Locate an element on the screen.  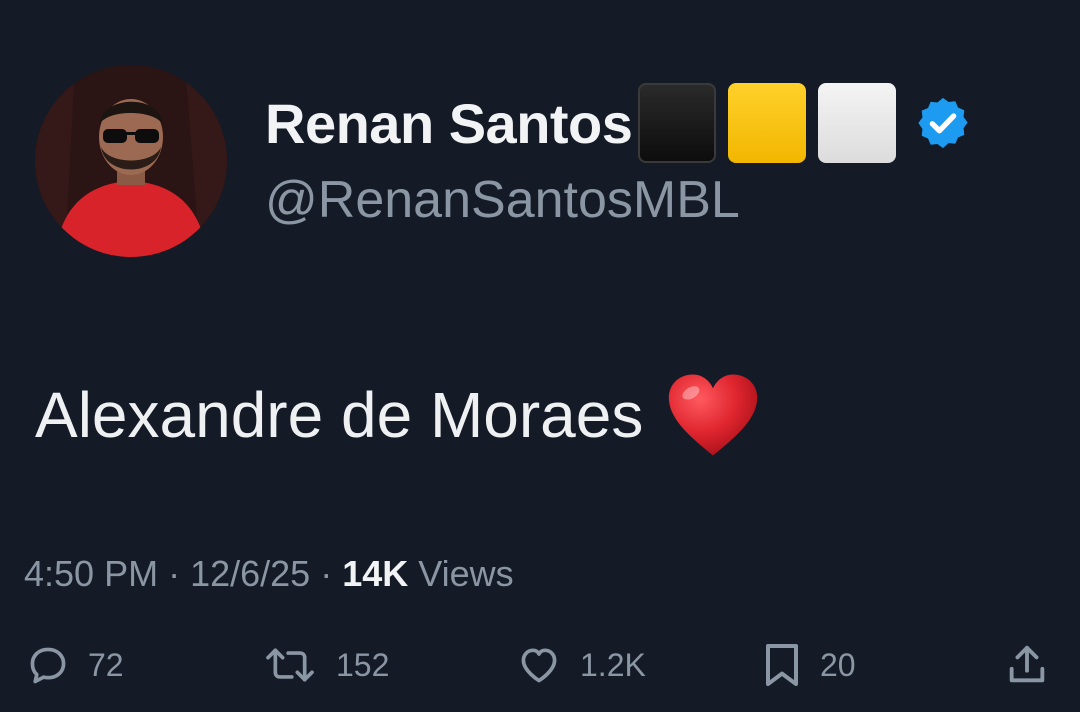
reply-icon is located at coordinates (48, 665).